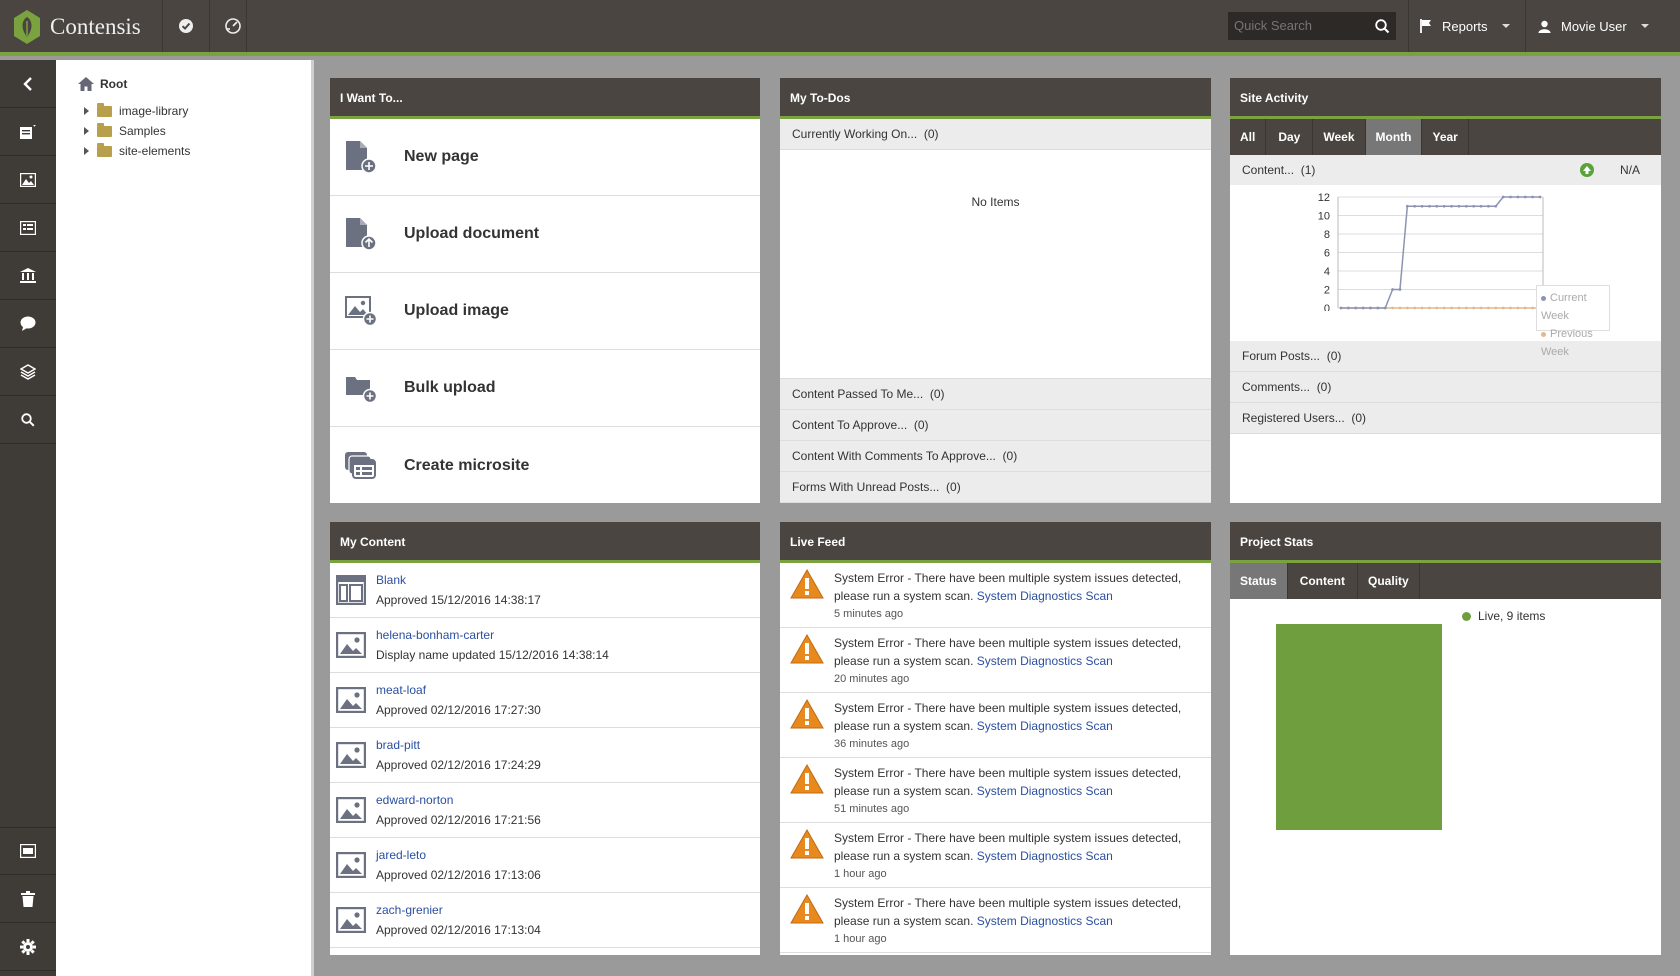  Describe the element at coordinates (1324, 198) in the screenshot. I see `y-tick-label: 12` at that location.